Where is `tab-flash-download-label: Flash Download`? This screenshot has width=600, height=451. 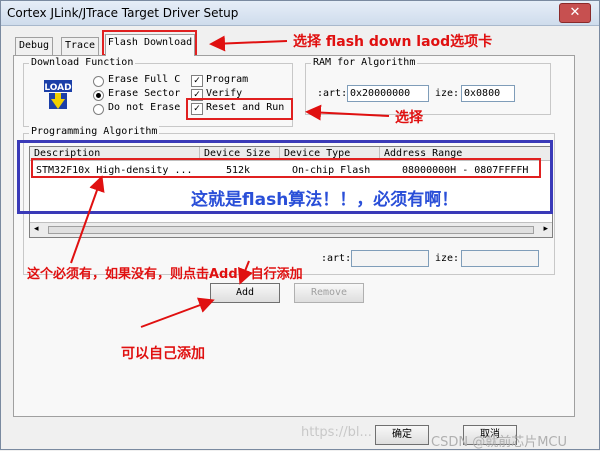
tab-flash-download-label: Flash Download is located at coordinates (150, 42).